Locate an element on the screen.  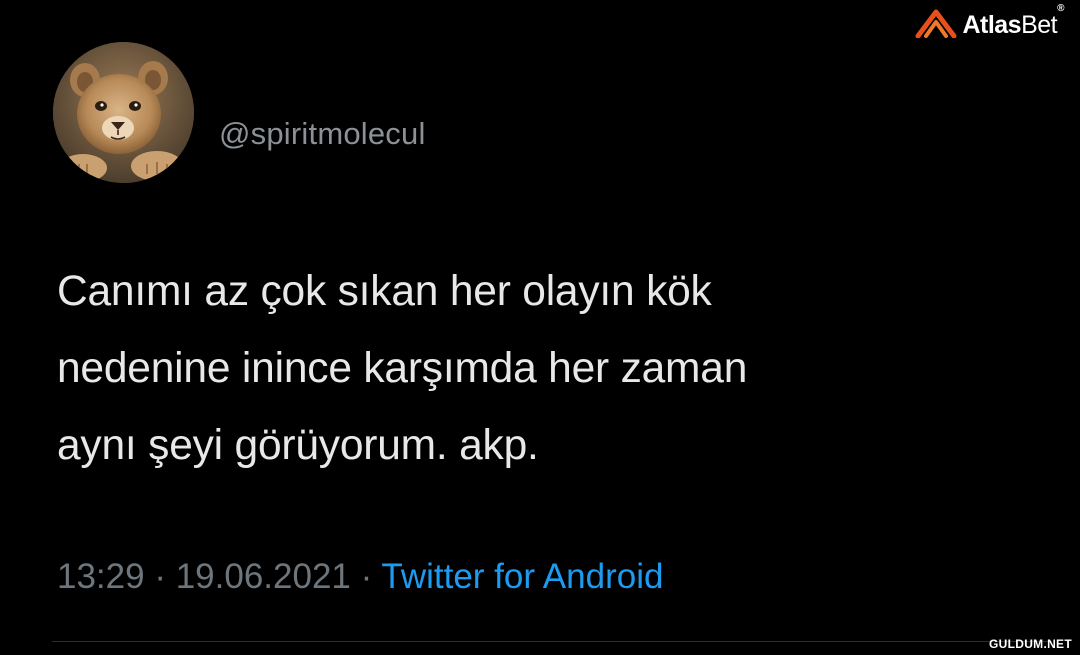
tweet-meta: 13:29 · 19.06.2021 · Twitter for Android is located at coordinates (360, 577).